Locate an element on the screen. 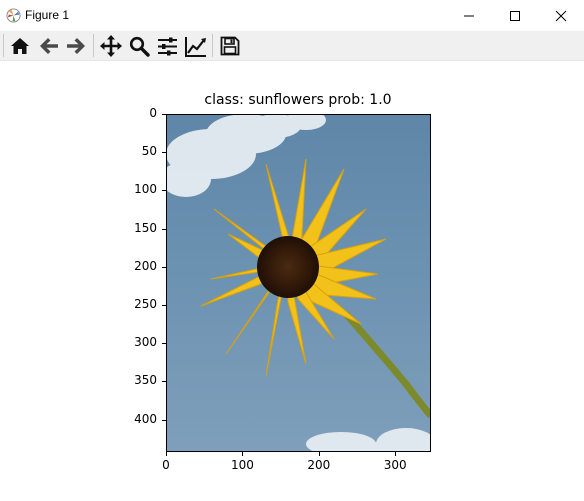 The height and width of the screenshot is (501, 584). sliders-icon is located at coordinates (167, 46).